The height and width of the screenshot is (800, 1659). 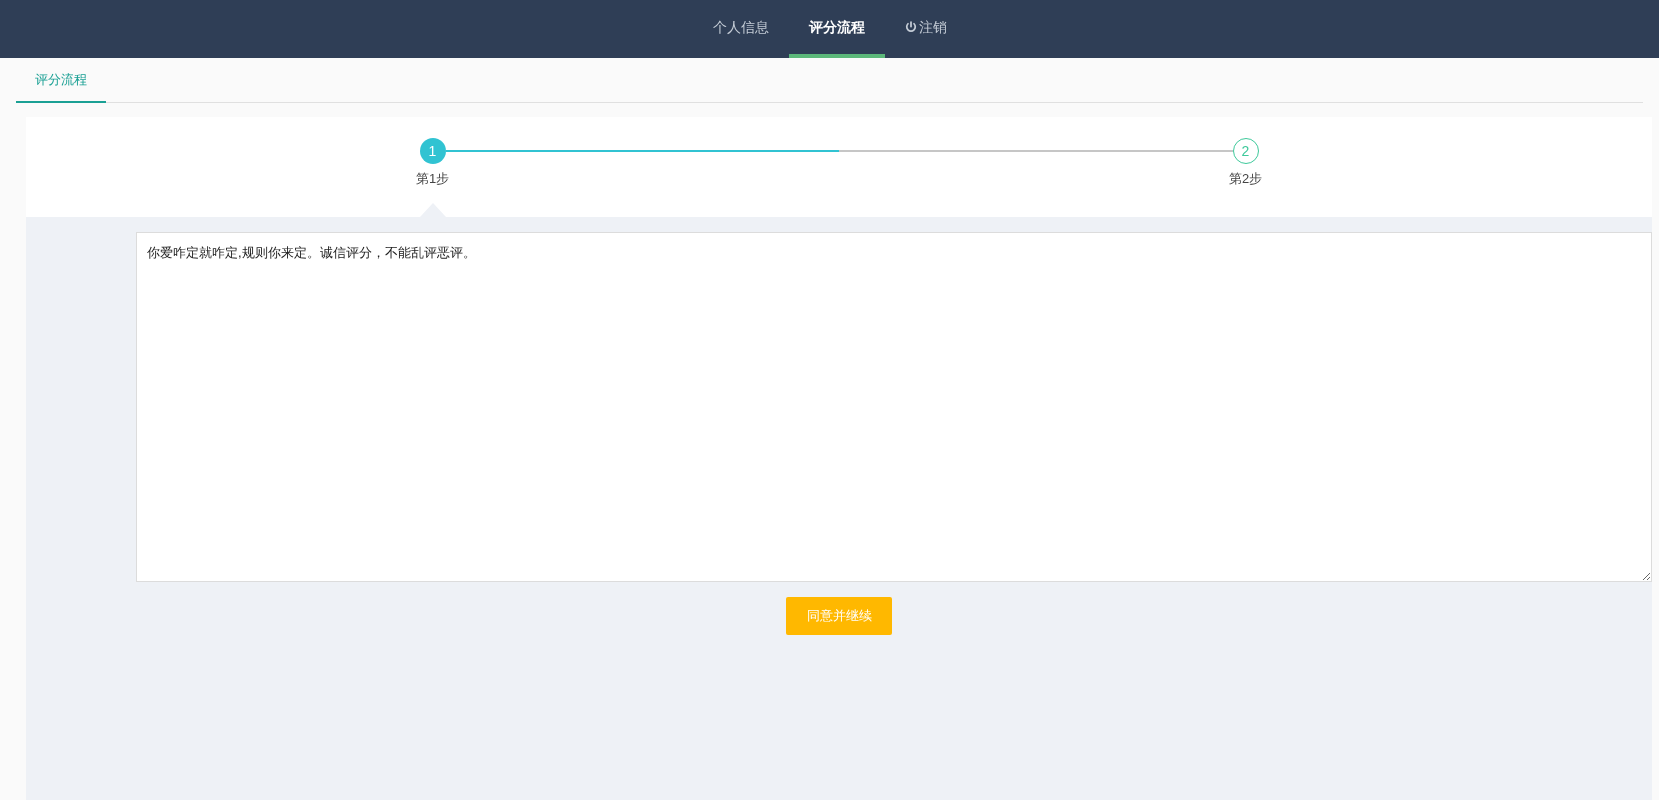 I want to click on step-label: 第1步, so click(x=432, y=179).